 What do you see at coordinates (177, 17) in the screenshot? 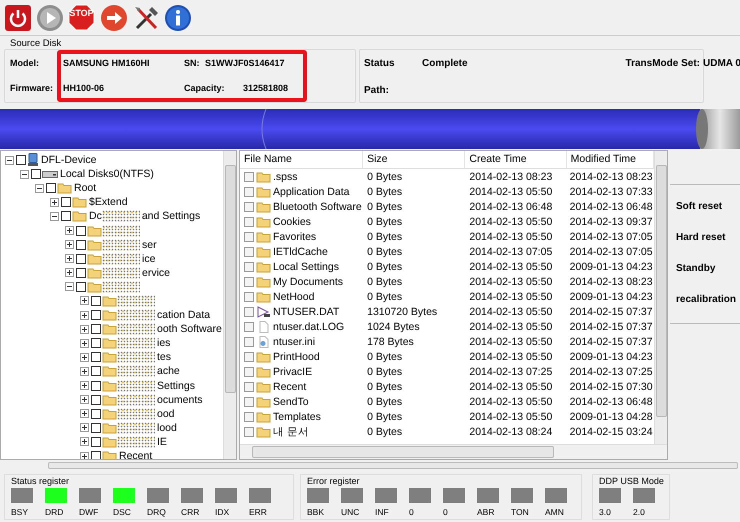
I see `info-button` at bounding box center [177, 17].